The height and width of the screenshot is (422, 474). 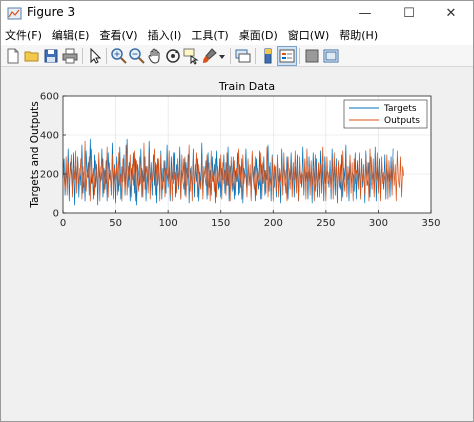 What do you see at coordinates (191, 56) in the screenshot?
I see `data-cursor-icon` at bounding box center [191, 56].